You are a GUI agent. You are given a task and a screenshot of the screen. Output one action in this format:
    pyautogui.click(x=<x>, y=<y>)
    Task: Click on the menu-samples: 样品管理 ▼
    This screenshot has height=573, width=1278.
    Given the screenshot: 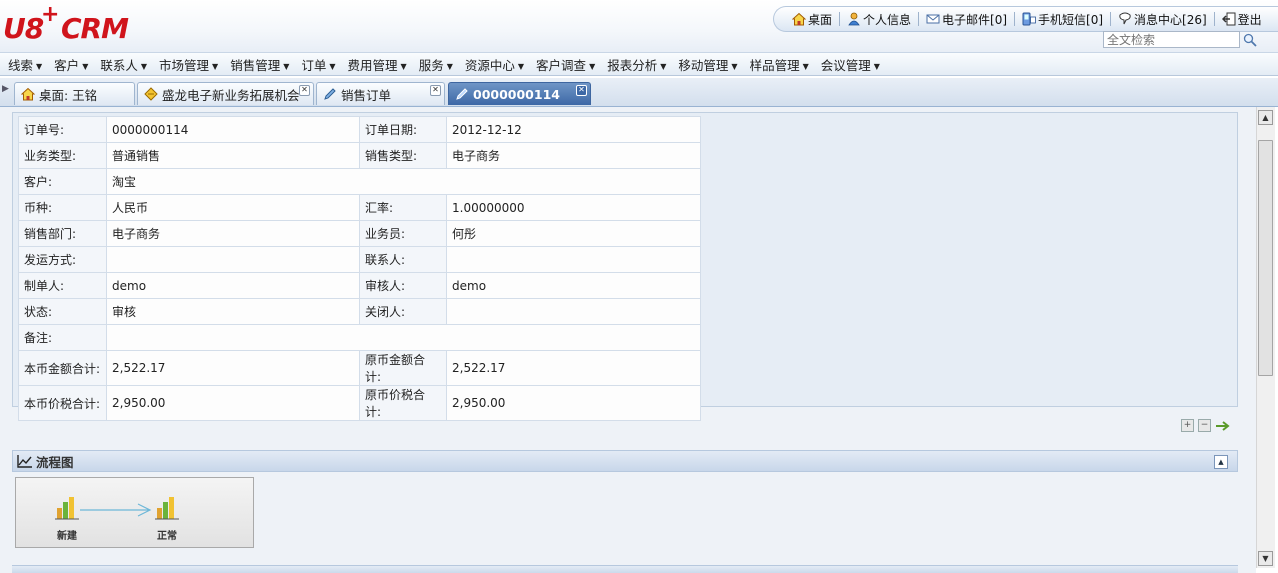 What is the action you would take?
    pyautogui.click(x=779, y=64)
    